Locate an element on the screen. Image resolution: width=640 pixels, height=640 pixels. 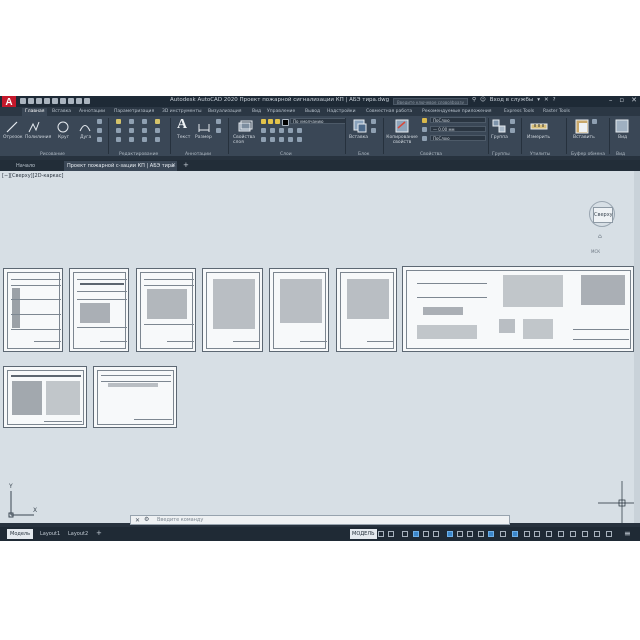
trim-icon is located at coordinates (144, 121).